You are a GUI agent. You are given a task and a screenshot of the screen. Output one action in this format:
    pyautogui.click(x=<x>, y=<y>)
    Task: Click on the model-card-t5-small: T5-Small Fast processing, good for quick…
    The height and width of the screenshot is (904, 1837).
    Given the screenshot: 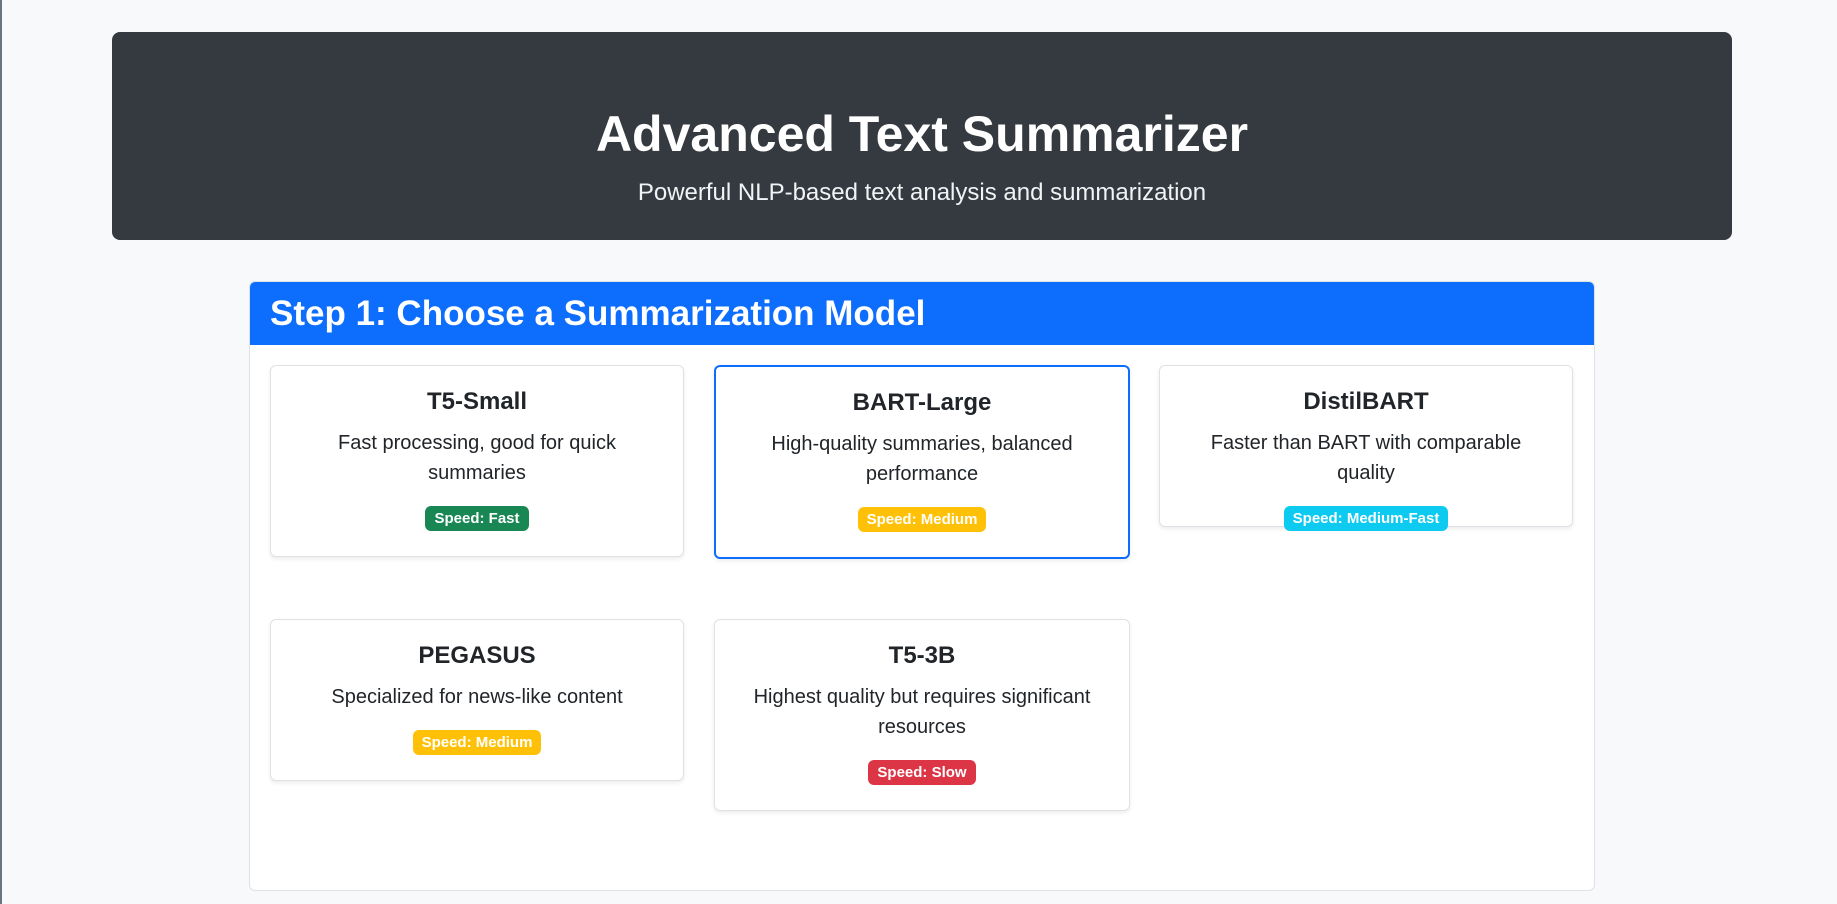 What is the action you would take?
    pyautogui.click(x=477, y=461)
    